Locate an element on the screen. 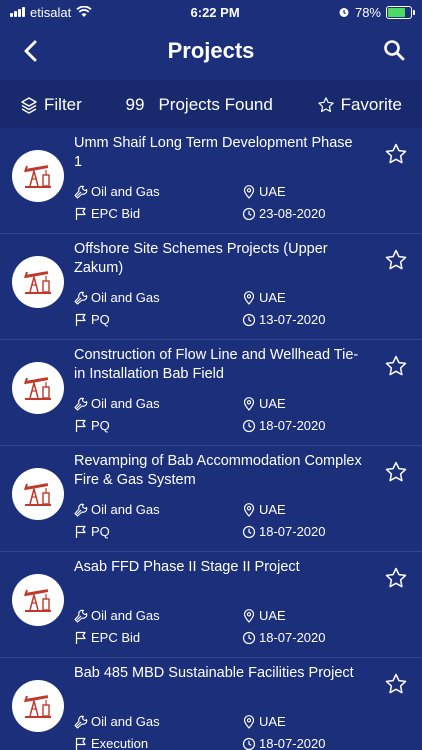 This screenshot has width=422, height=750. battery-icon is located at coordinates (400, 12).